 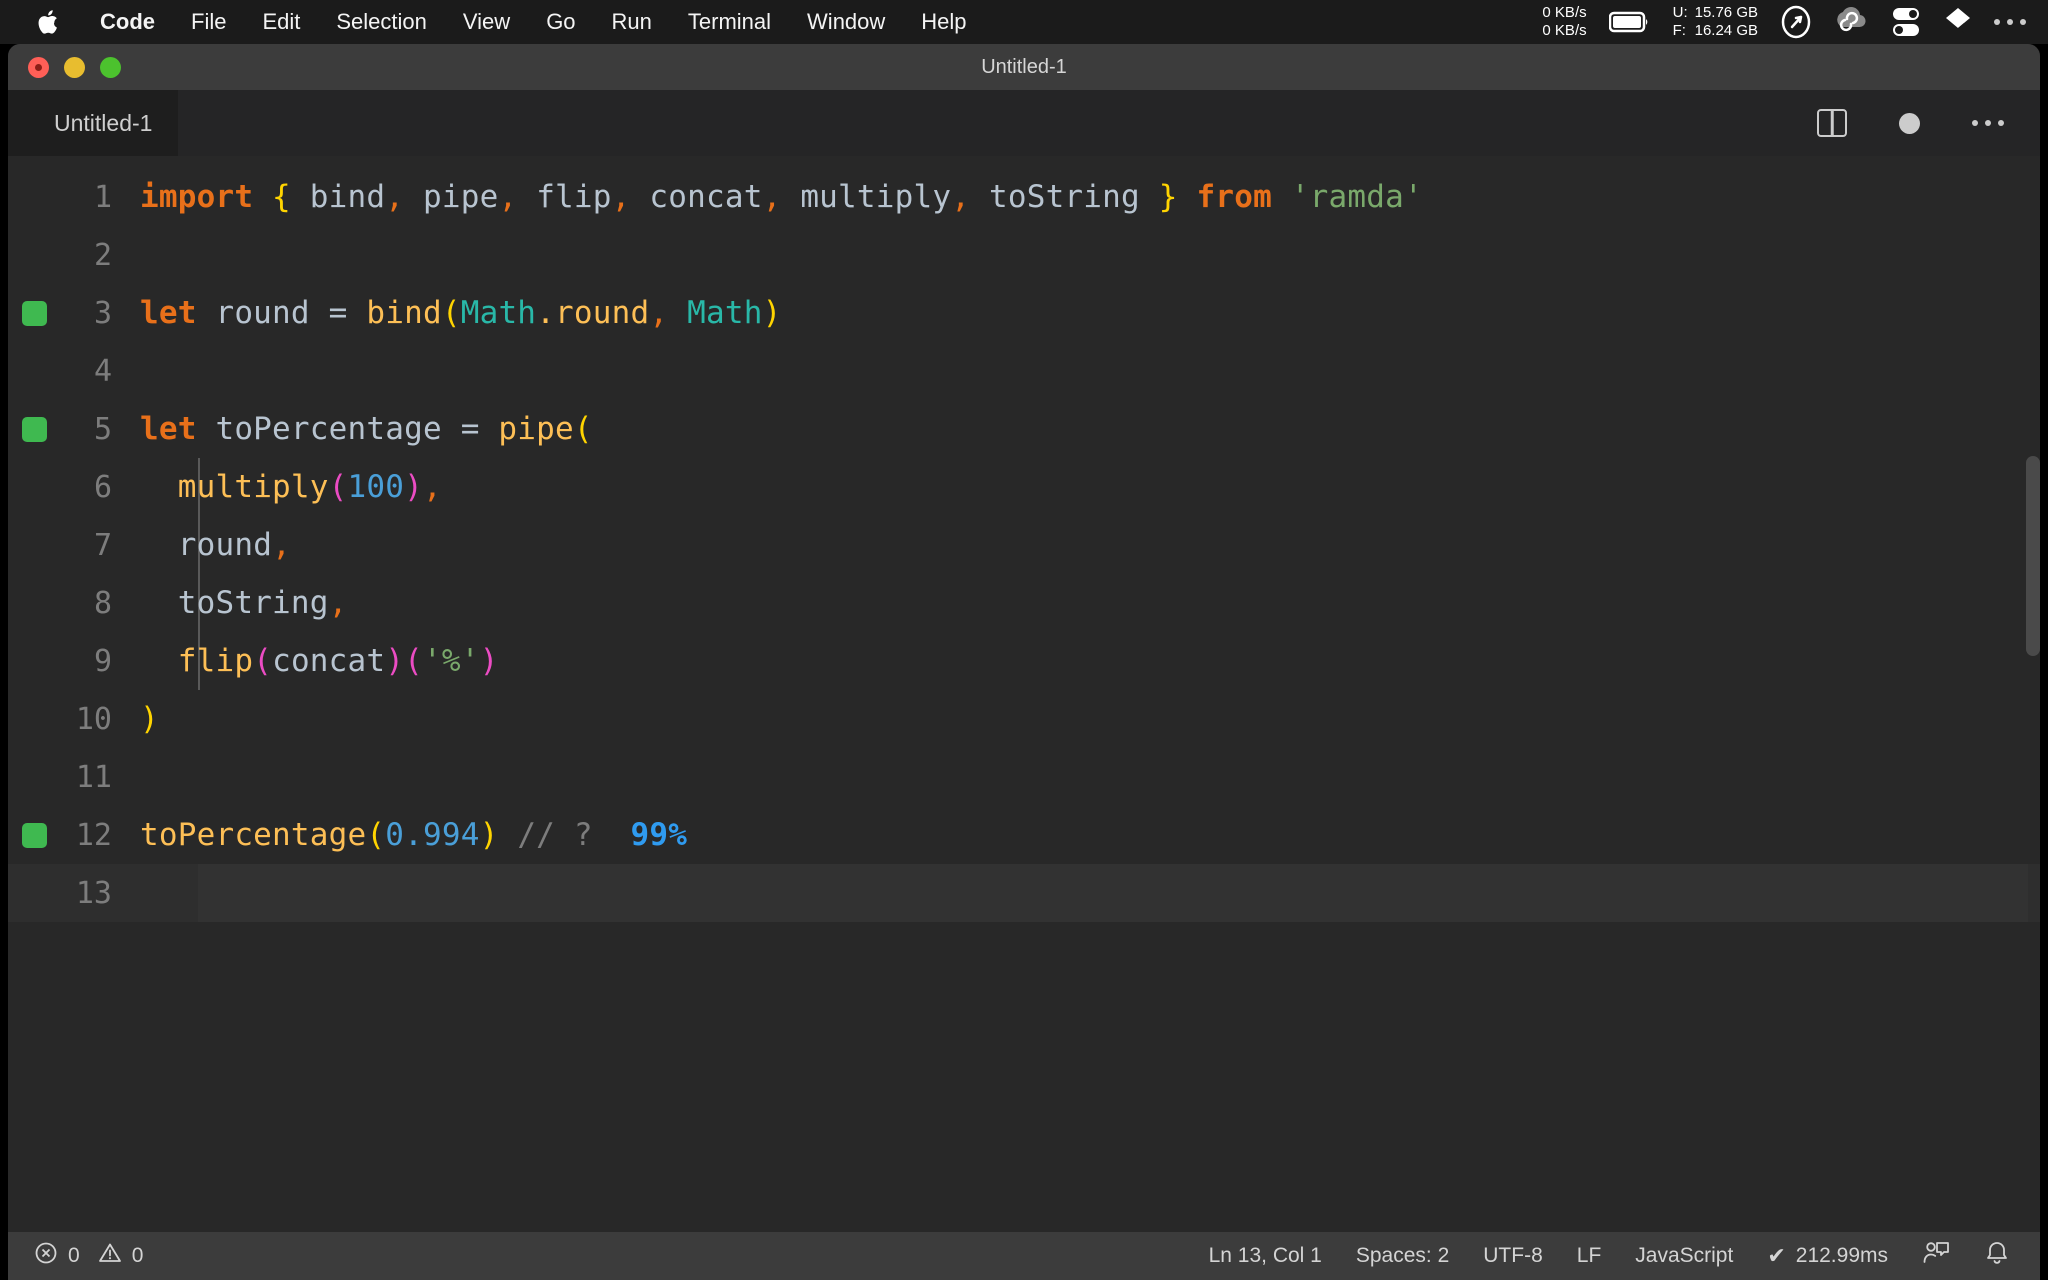 I want to click on inline-result-value: 99%, so click(x=659, y=835).